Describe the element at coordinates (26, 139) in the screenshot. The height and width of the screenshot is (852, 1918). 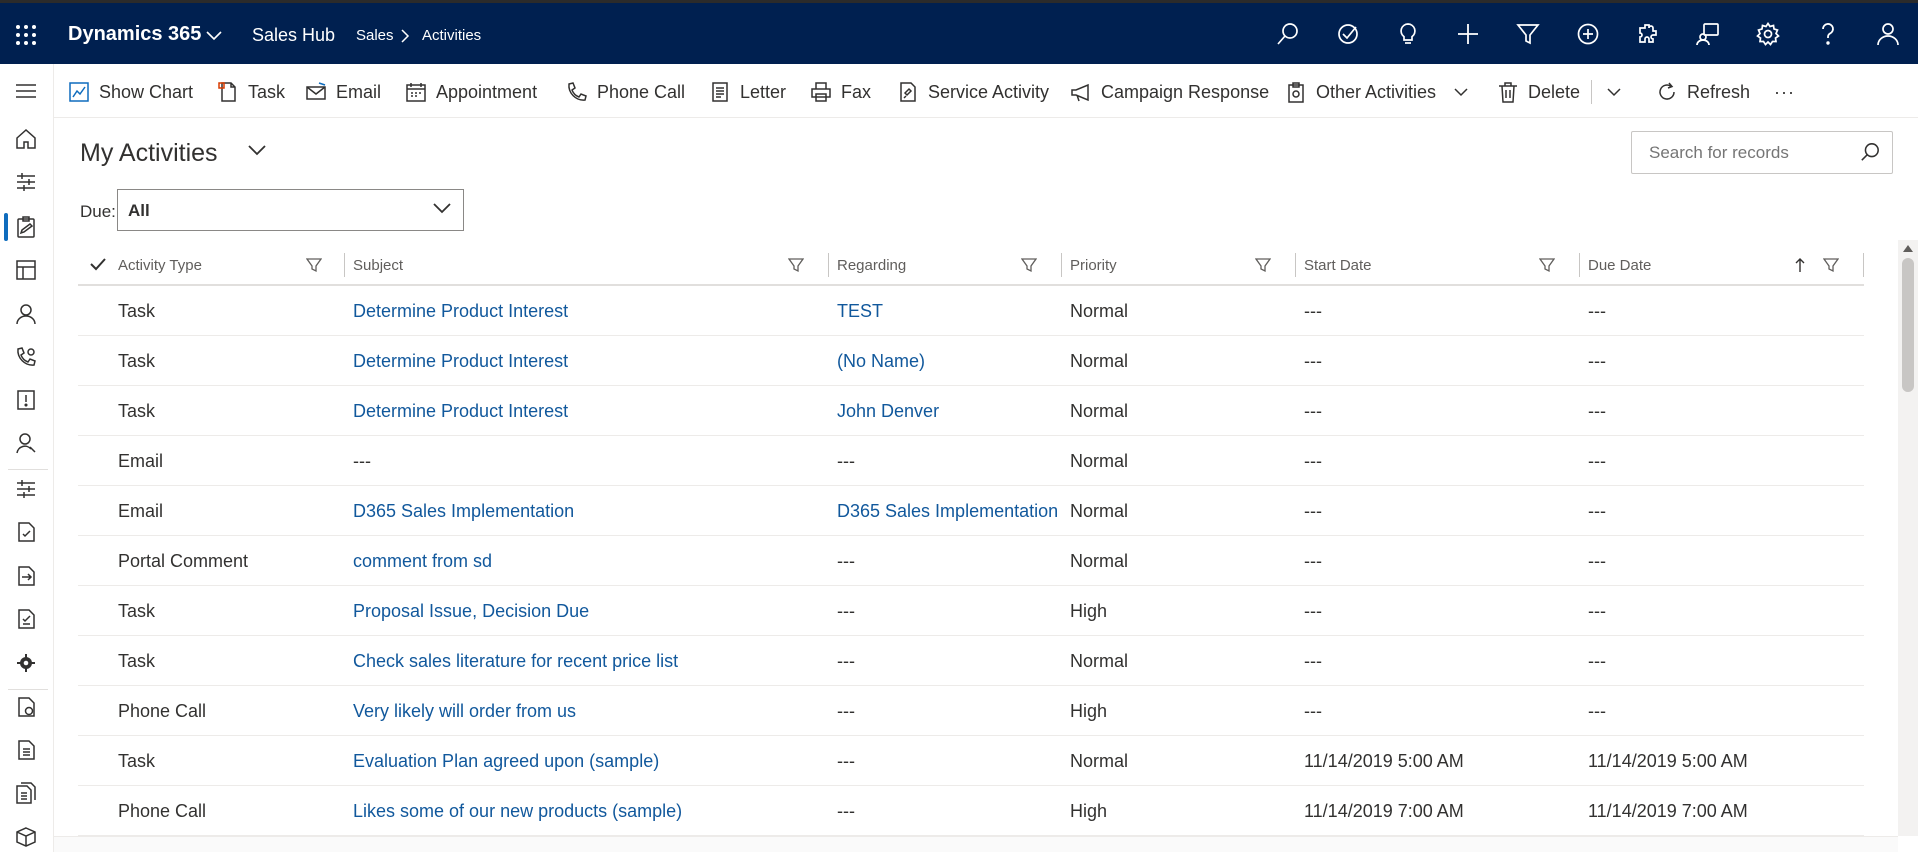
I see `home-icon` at that location.